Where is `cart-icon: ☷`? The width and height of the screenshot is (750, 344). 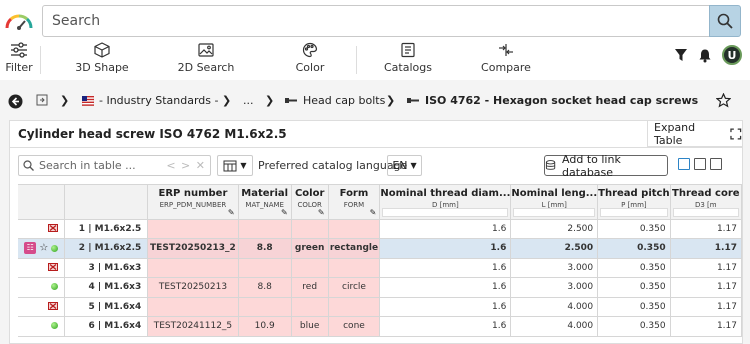 cart-icon: ☷ is located at coordinates (30, 248).